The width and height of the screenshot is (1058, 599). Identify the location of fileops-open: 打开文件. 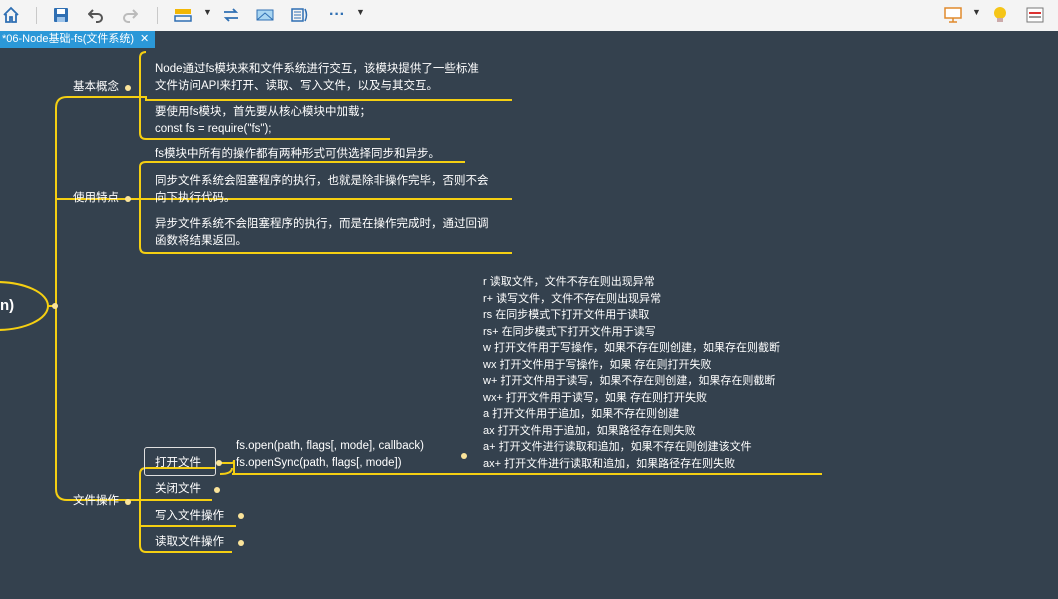
(178, 463).